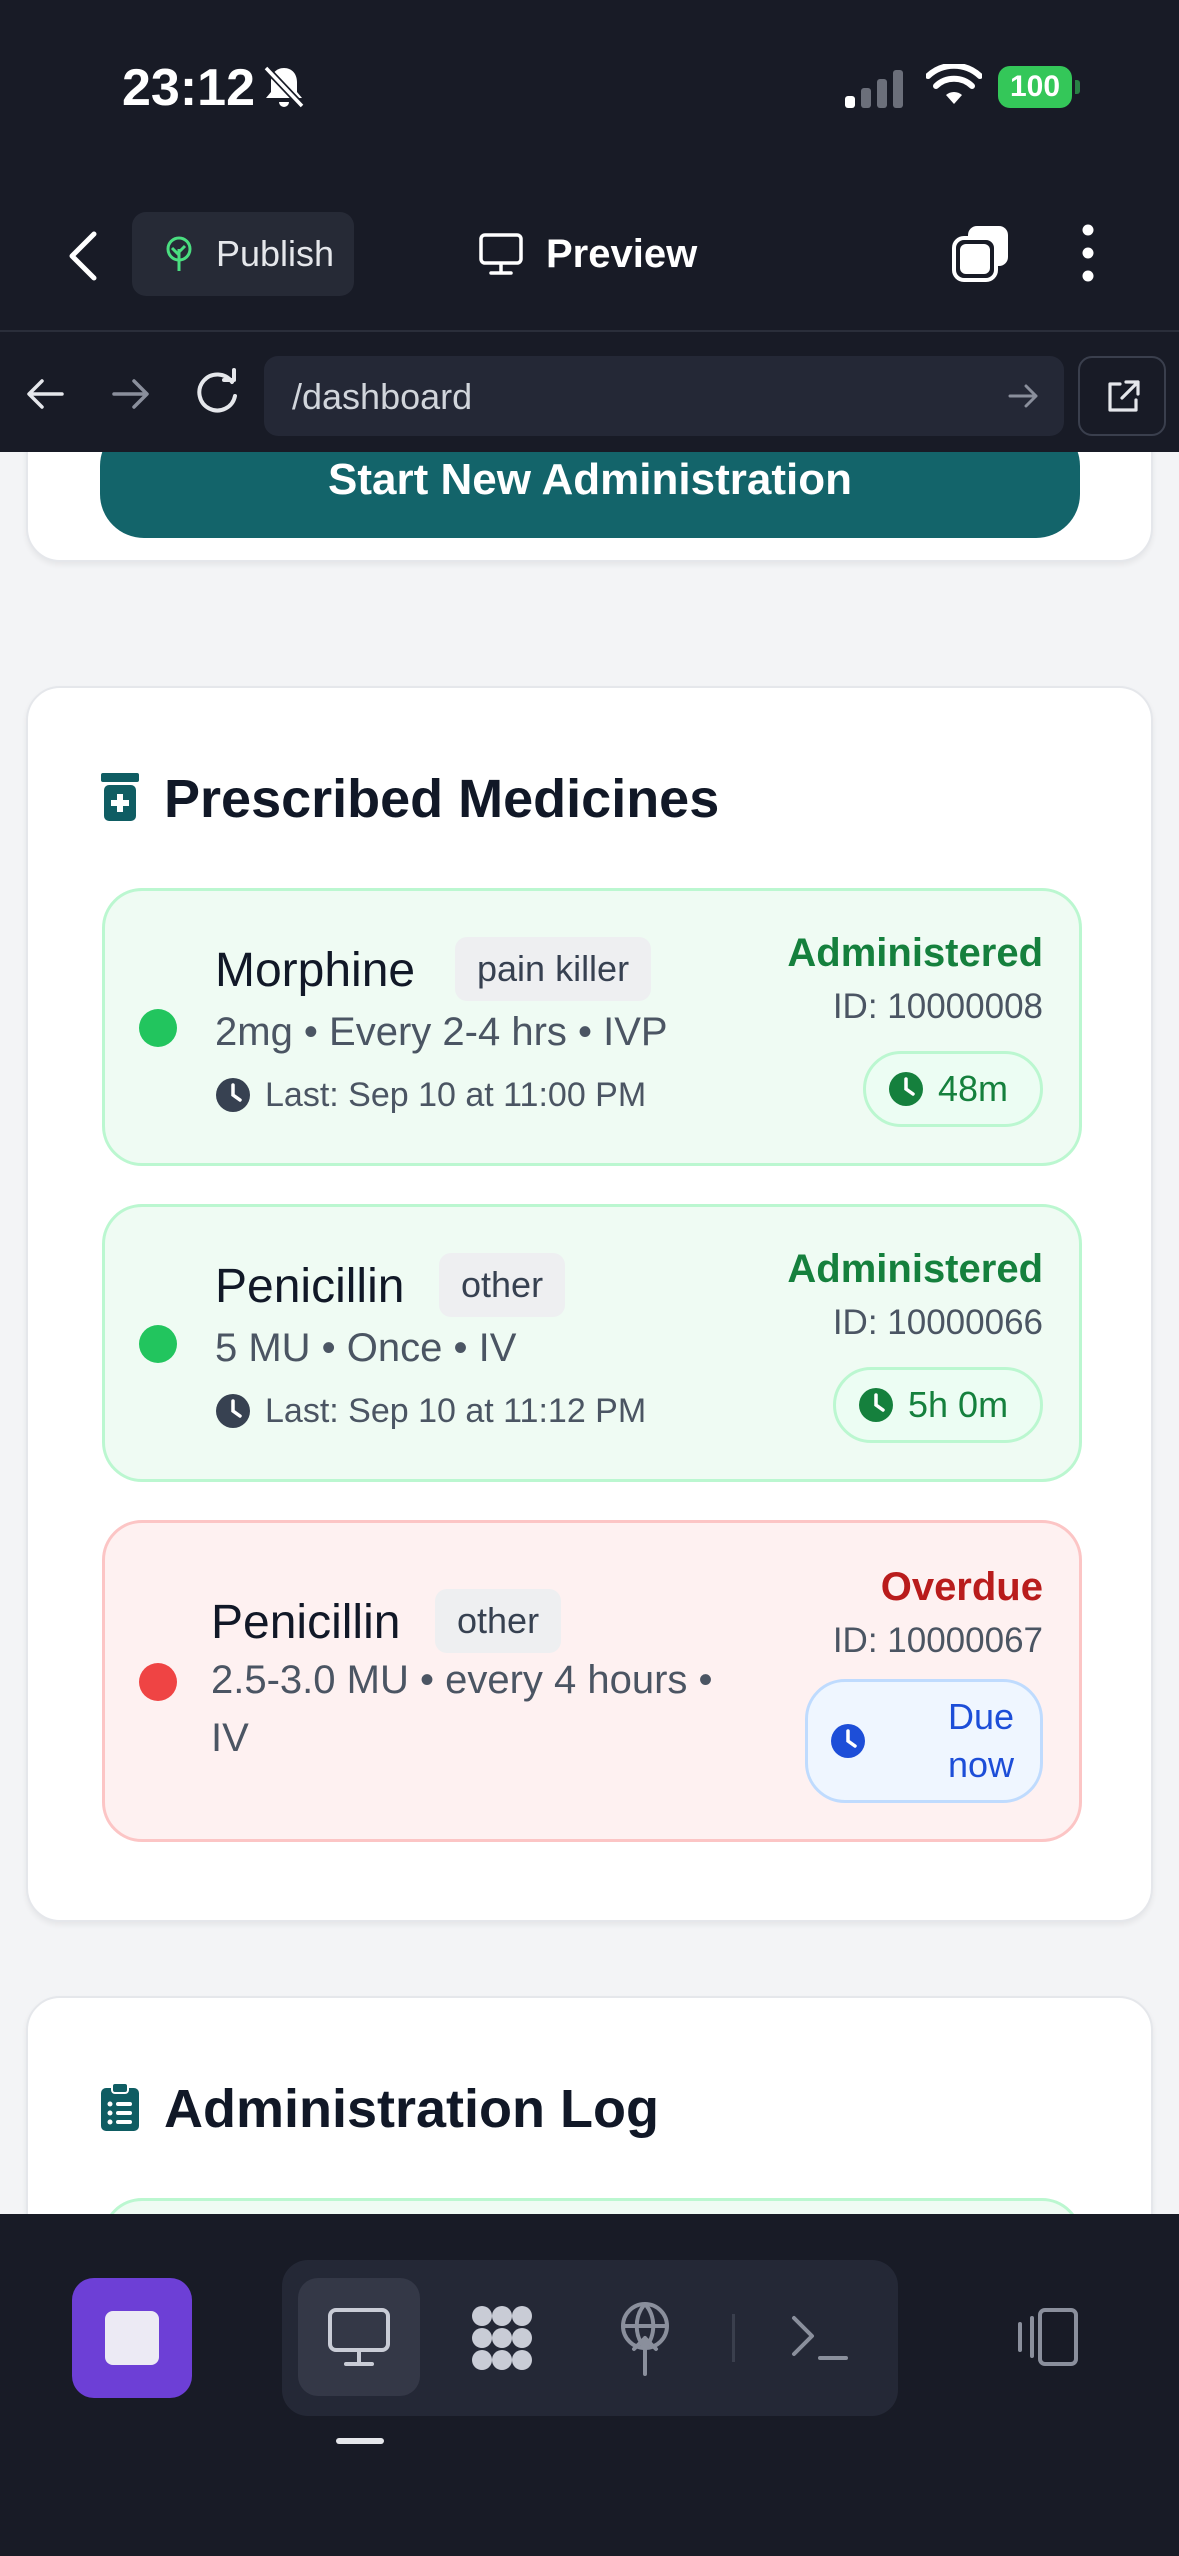  Describe the element at coordinates (622, 253) in the screenshot. I see `preview-label: Preview` at that location.